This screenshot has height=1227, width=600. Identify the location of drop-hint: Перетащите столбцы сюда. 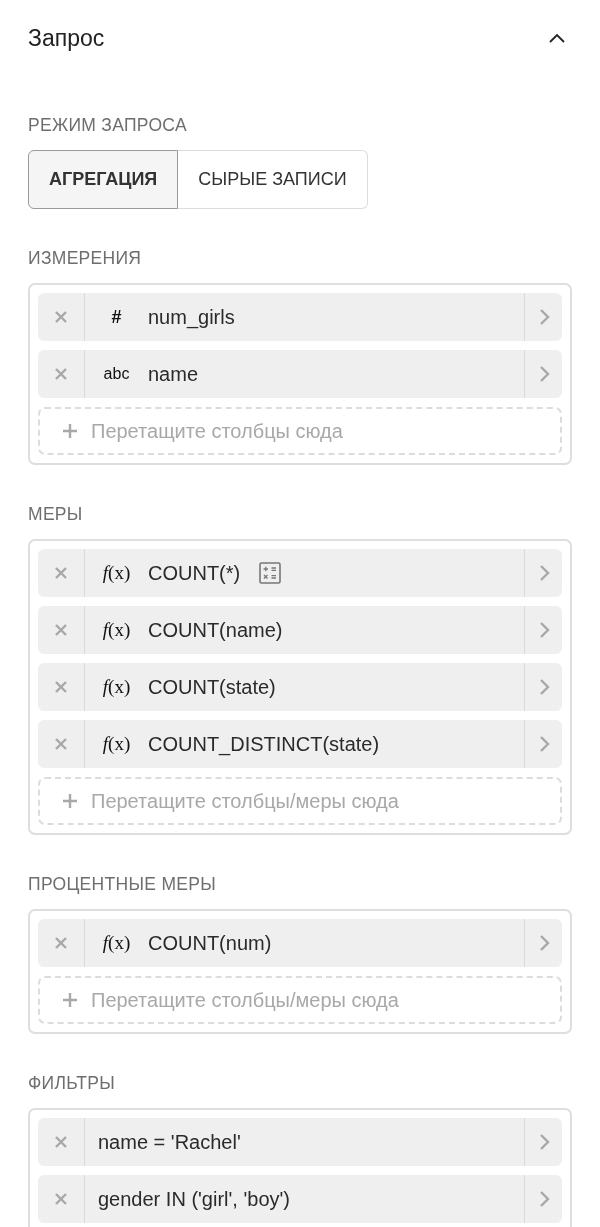
(217, 431).